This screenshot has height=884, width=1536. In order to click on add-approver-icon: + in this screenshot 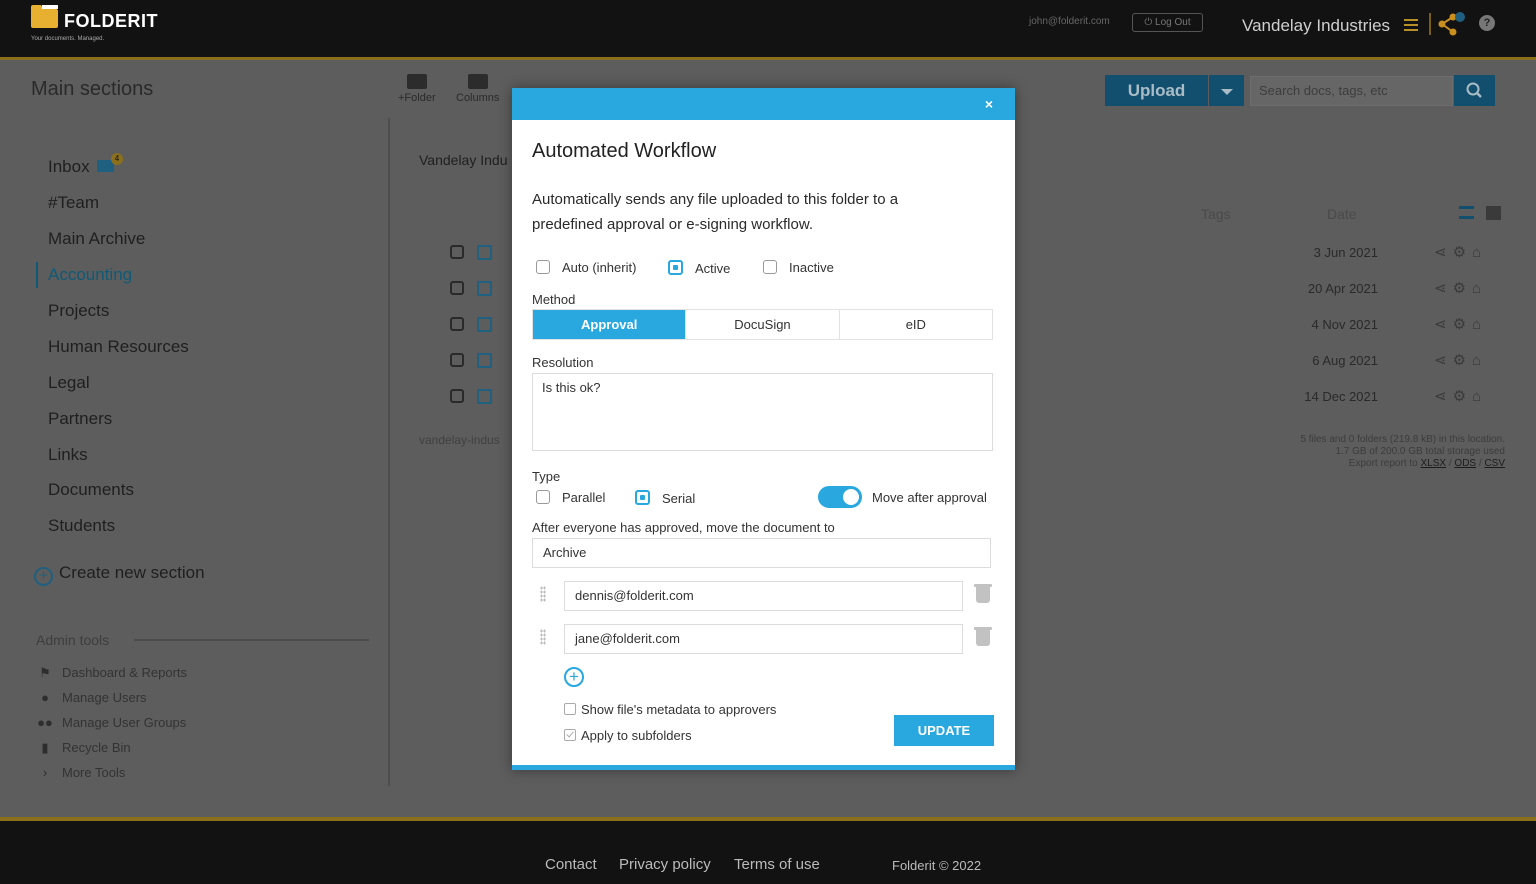, I will do `click(574, 677)`.